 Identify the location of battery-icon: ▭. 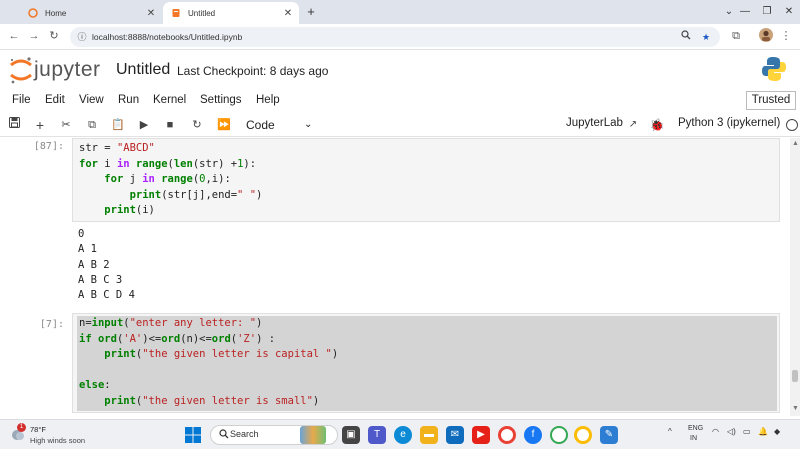
(747, 431).